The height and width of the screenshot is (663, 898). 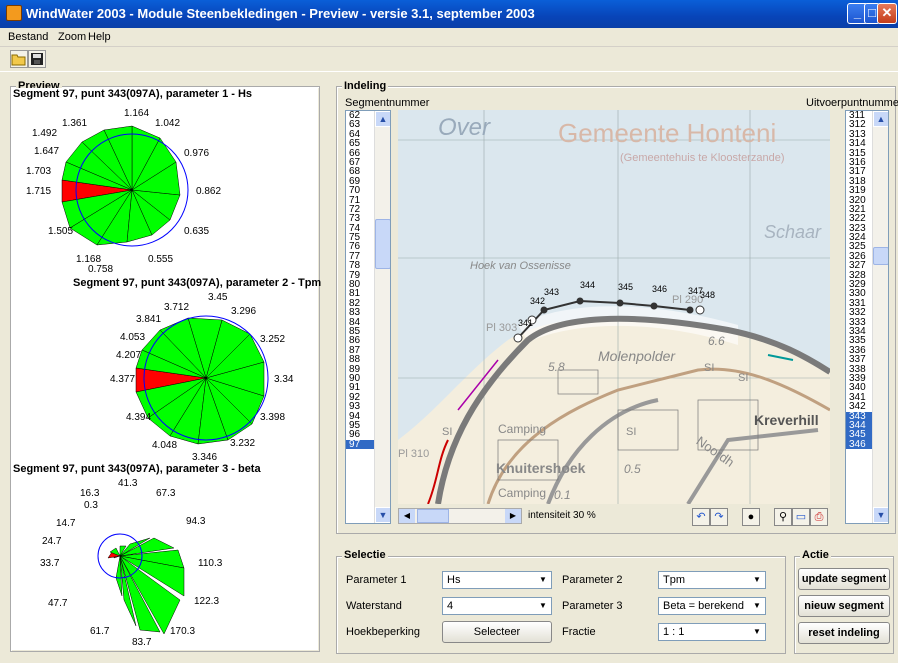 I want to click on floppy-disk-icon, so click(x=37, y=59).